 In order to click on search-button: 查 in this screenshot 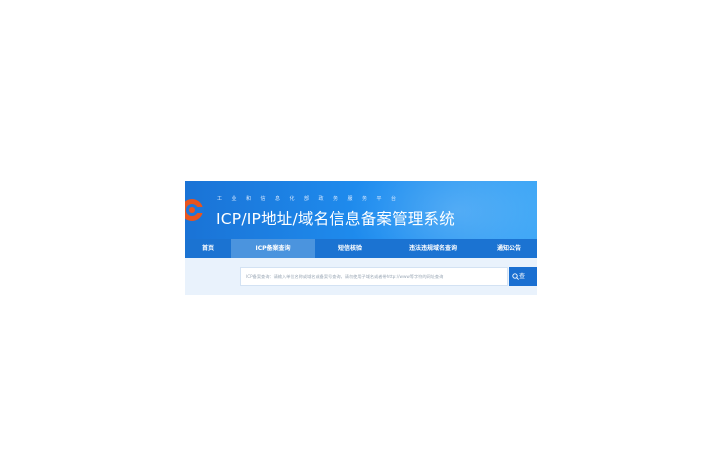, I will do `click(523, 276)`.